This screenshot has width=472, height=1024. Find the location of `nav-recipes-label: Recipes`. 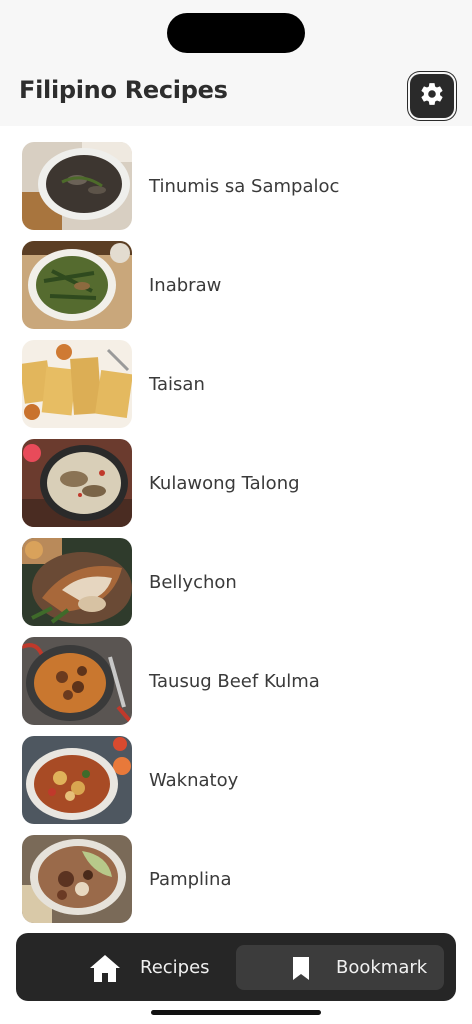

nav-recipes-label: Recipes is located at coordinates (175, 967).